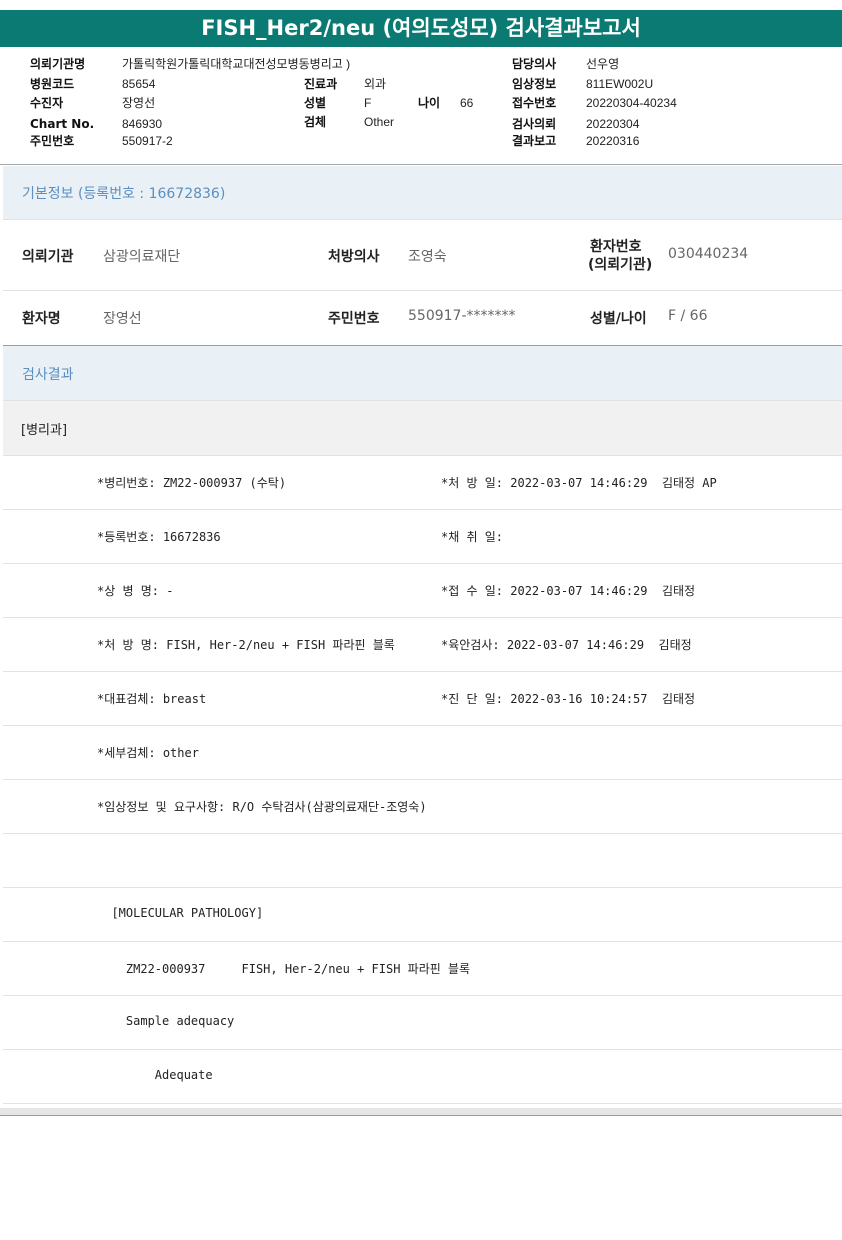  What do you see at coordinates (44, 430) in the screenshot?
I see `pathology-dept-label: [병리과]` at bounding box center [44, 430].